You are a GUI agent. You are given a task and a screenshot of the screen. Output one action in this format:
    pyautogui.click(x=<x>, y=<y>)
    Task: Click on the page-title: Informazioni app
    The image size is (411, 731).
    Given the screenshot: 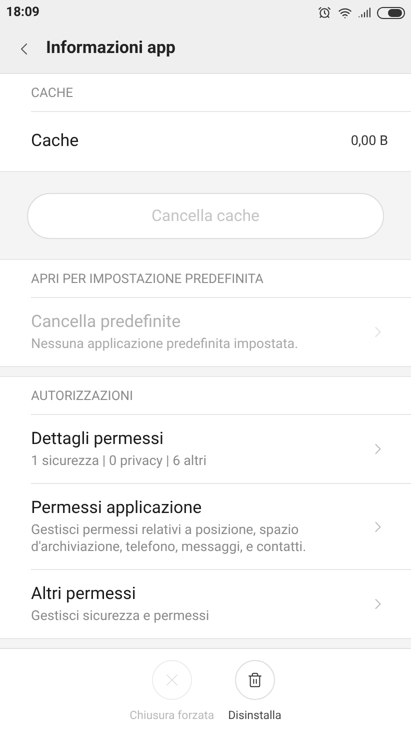 What is the action you would take?
    pyautogui.click(x=111, y=48)
    